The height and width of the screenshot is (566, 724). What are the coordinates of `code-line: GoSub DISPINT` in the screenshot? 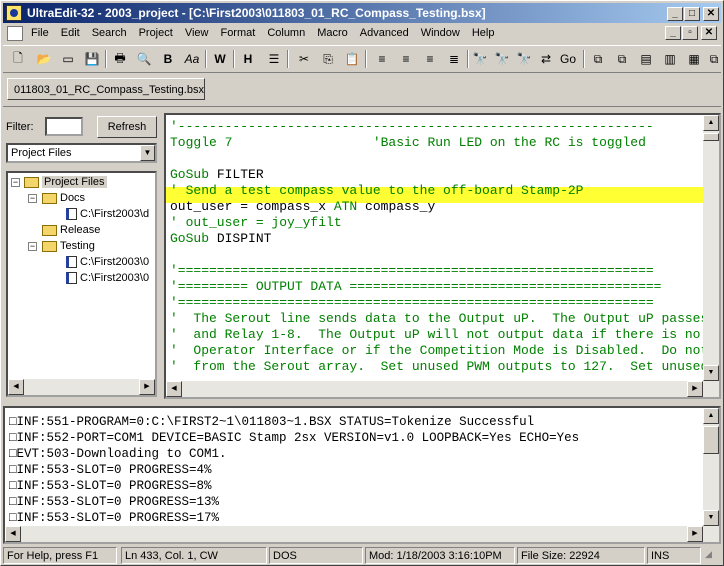 It's located at (221, 238).